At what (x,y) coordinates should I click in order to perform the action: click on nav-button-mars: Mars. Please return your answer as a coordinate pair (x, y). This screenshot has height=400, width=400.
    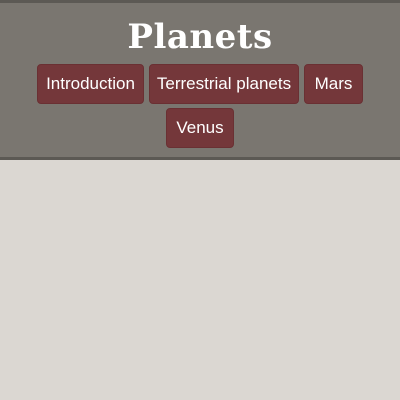
    Looking at the image, I should click on (333, 84).